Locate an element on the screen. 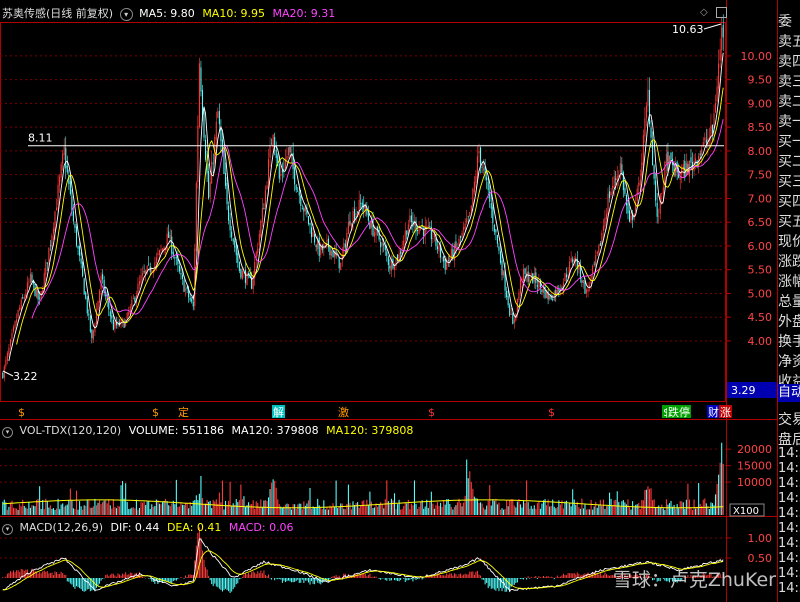 The image size is (800, 602). side-label: 卖一 is located at coordinates (789, 122).